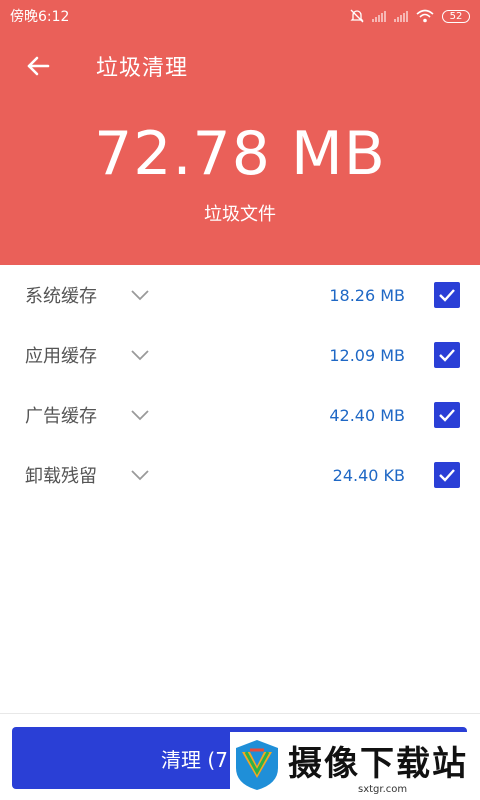 This screenshot has width=480, height=800. Describe the element at coordinates (378, 764) in the screenshot. I see `watermark-text: 摄像下载站` at that location.